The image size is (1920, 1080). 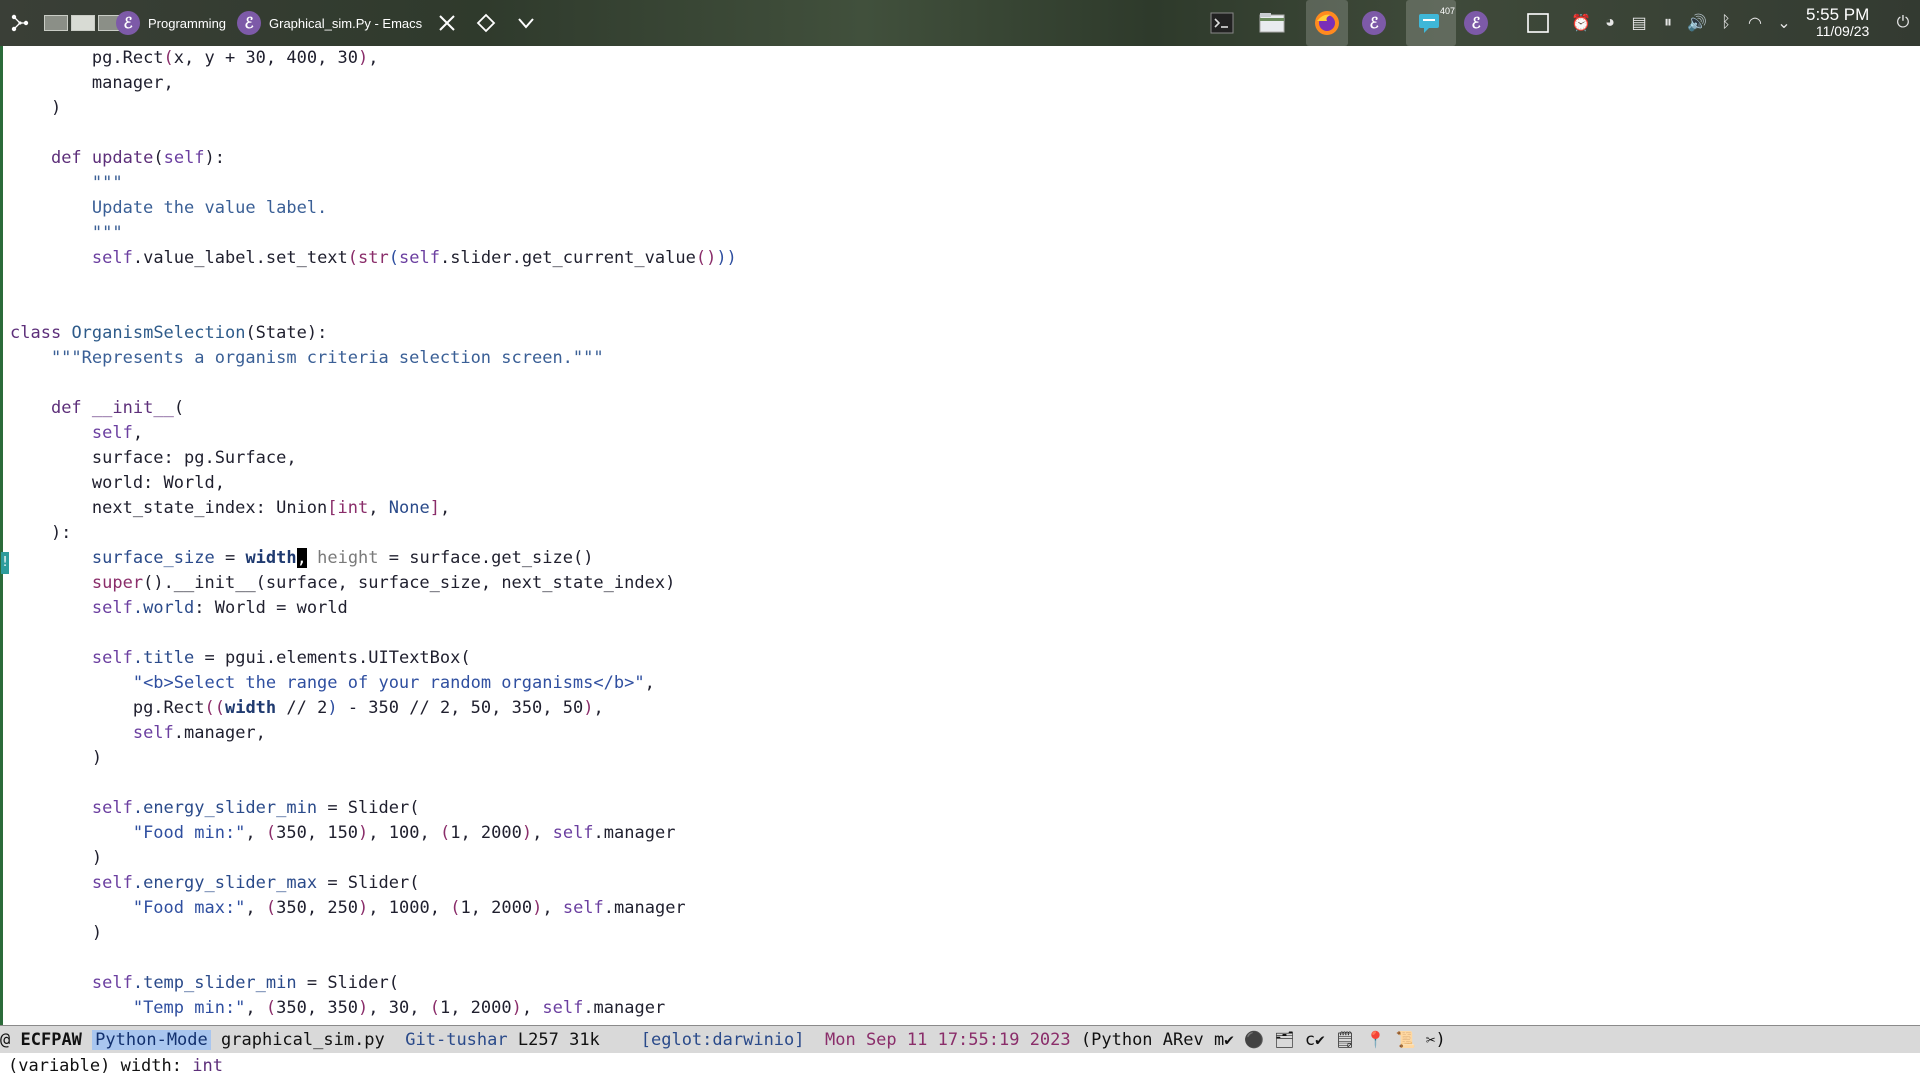 I want to click on pager-icon, so click(x=83, y=23).